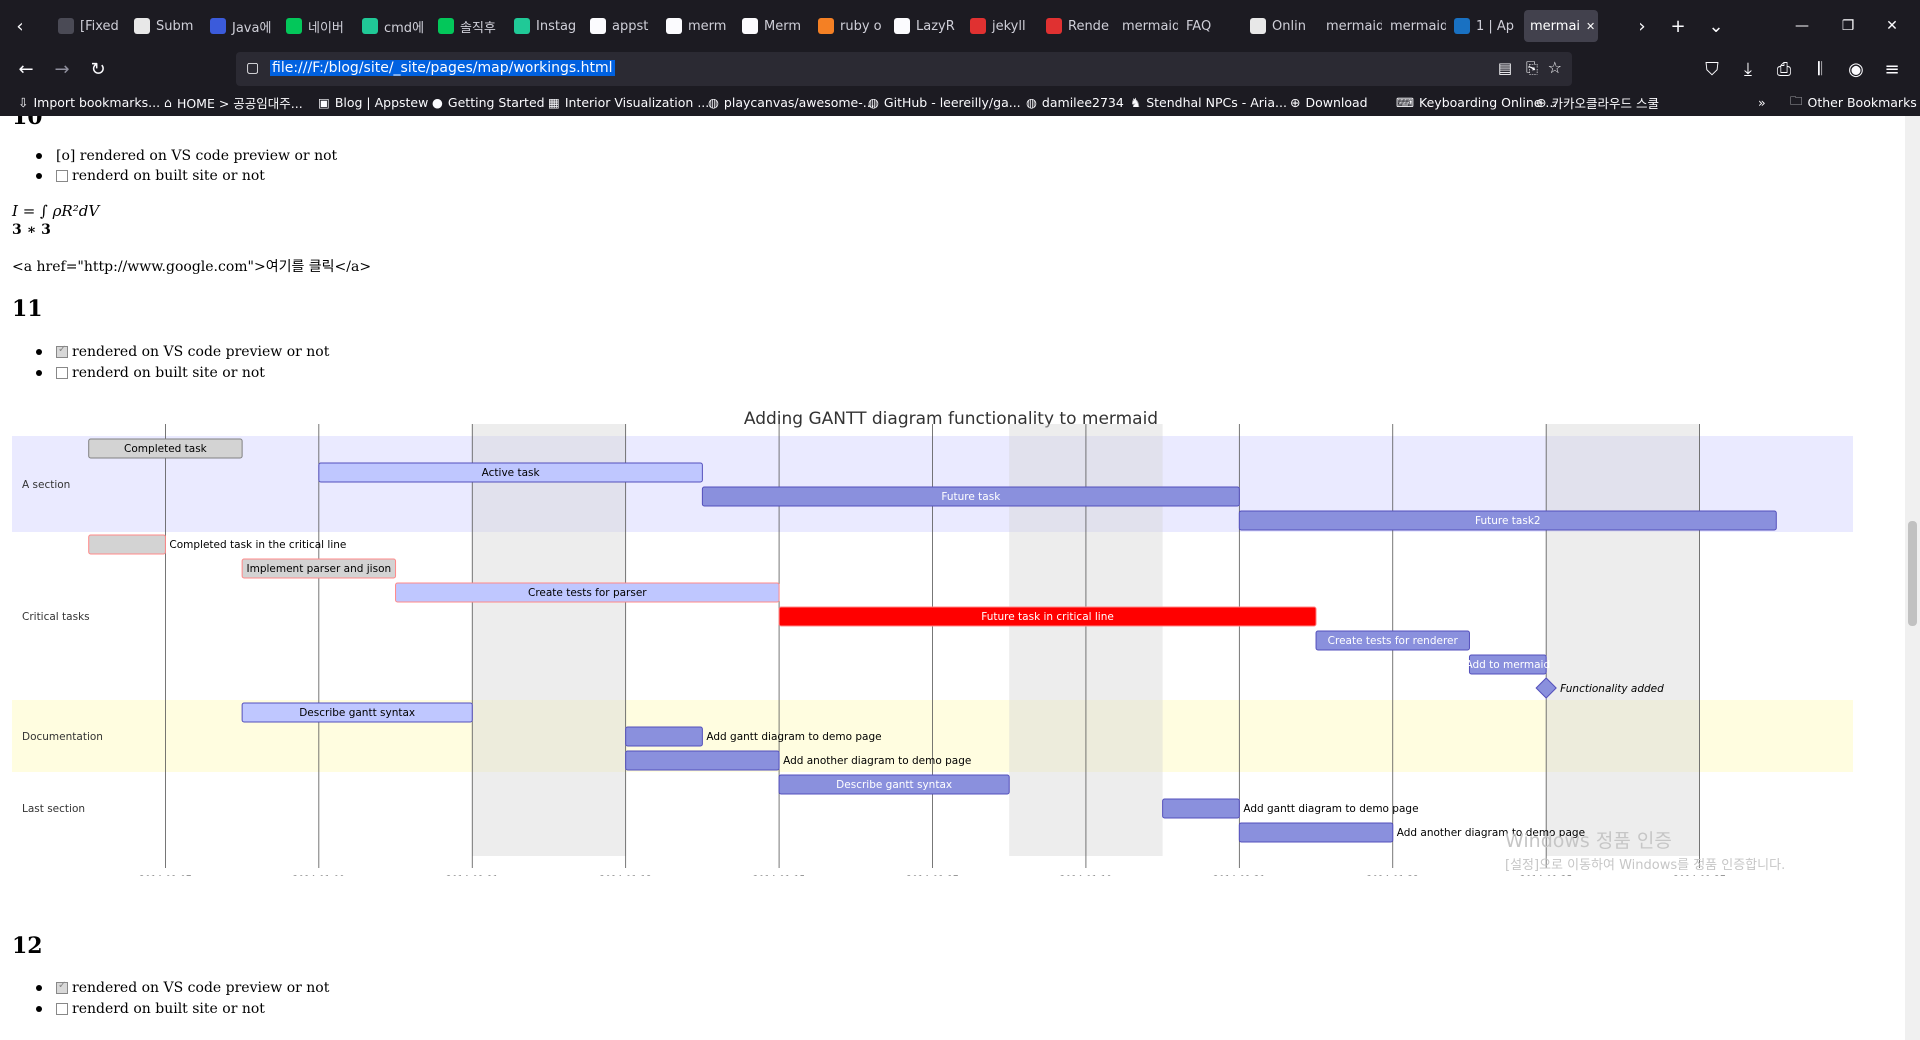 The width and height of the screenshot is (1920, 1040). I want to click on tab-16: Onlin, so click(1281, 26).